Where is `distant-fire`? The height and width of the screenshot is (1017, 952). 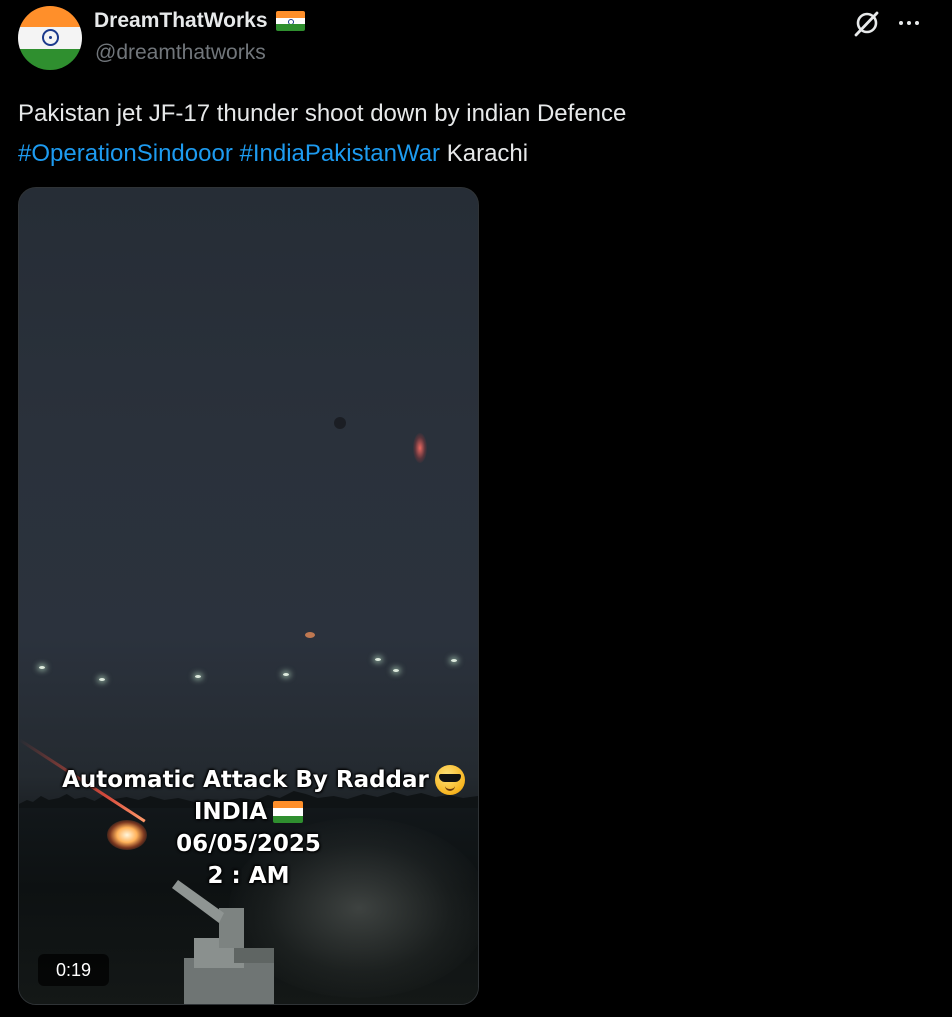 distant-fire is located at coordinates (310, 635).